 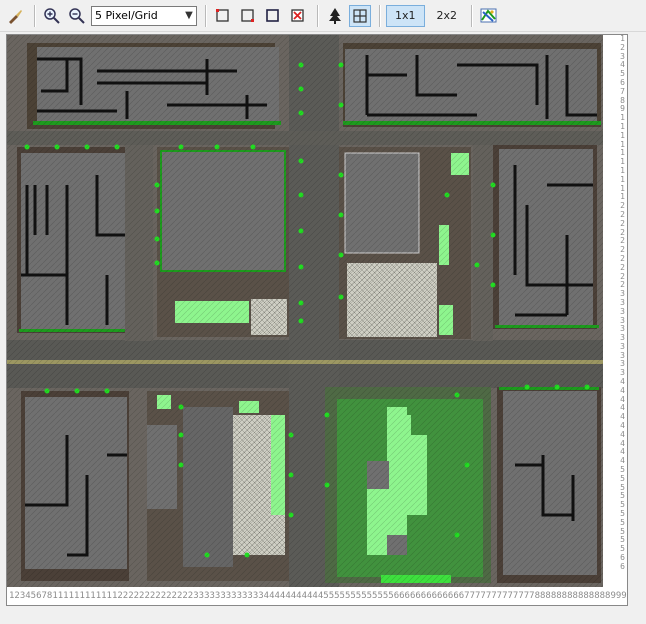 I want to click on paint-brush-icon, so click(x=15, y=16).